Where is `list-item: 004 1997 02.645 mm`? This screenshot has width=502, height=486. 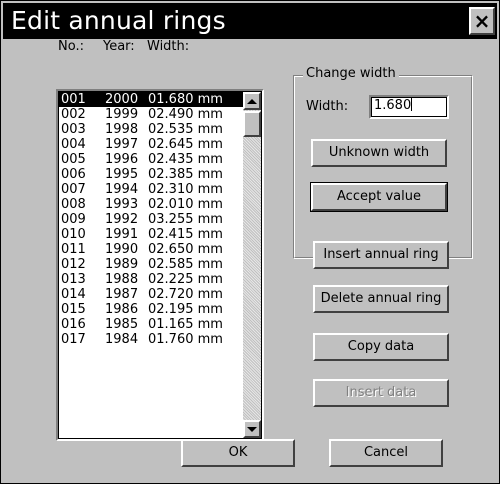
list-item: 004 1997 02.645 mm is located at coordinates (152, 144).